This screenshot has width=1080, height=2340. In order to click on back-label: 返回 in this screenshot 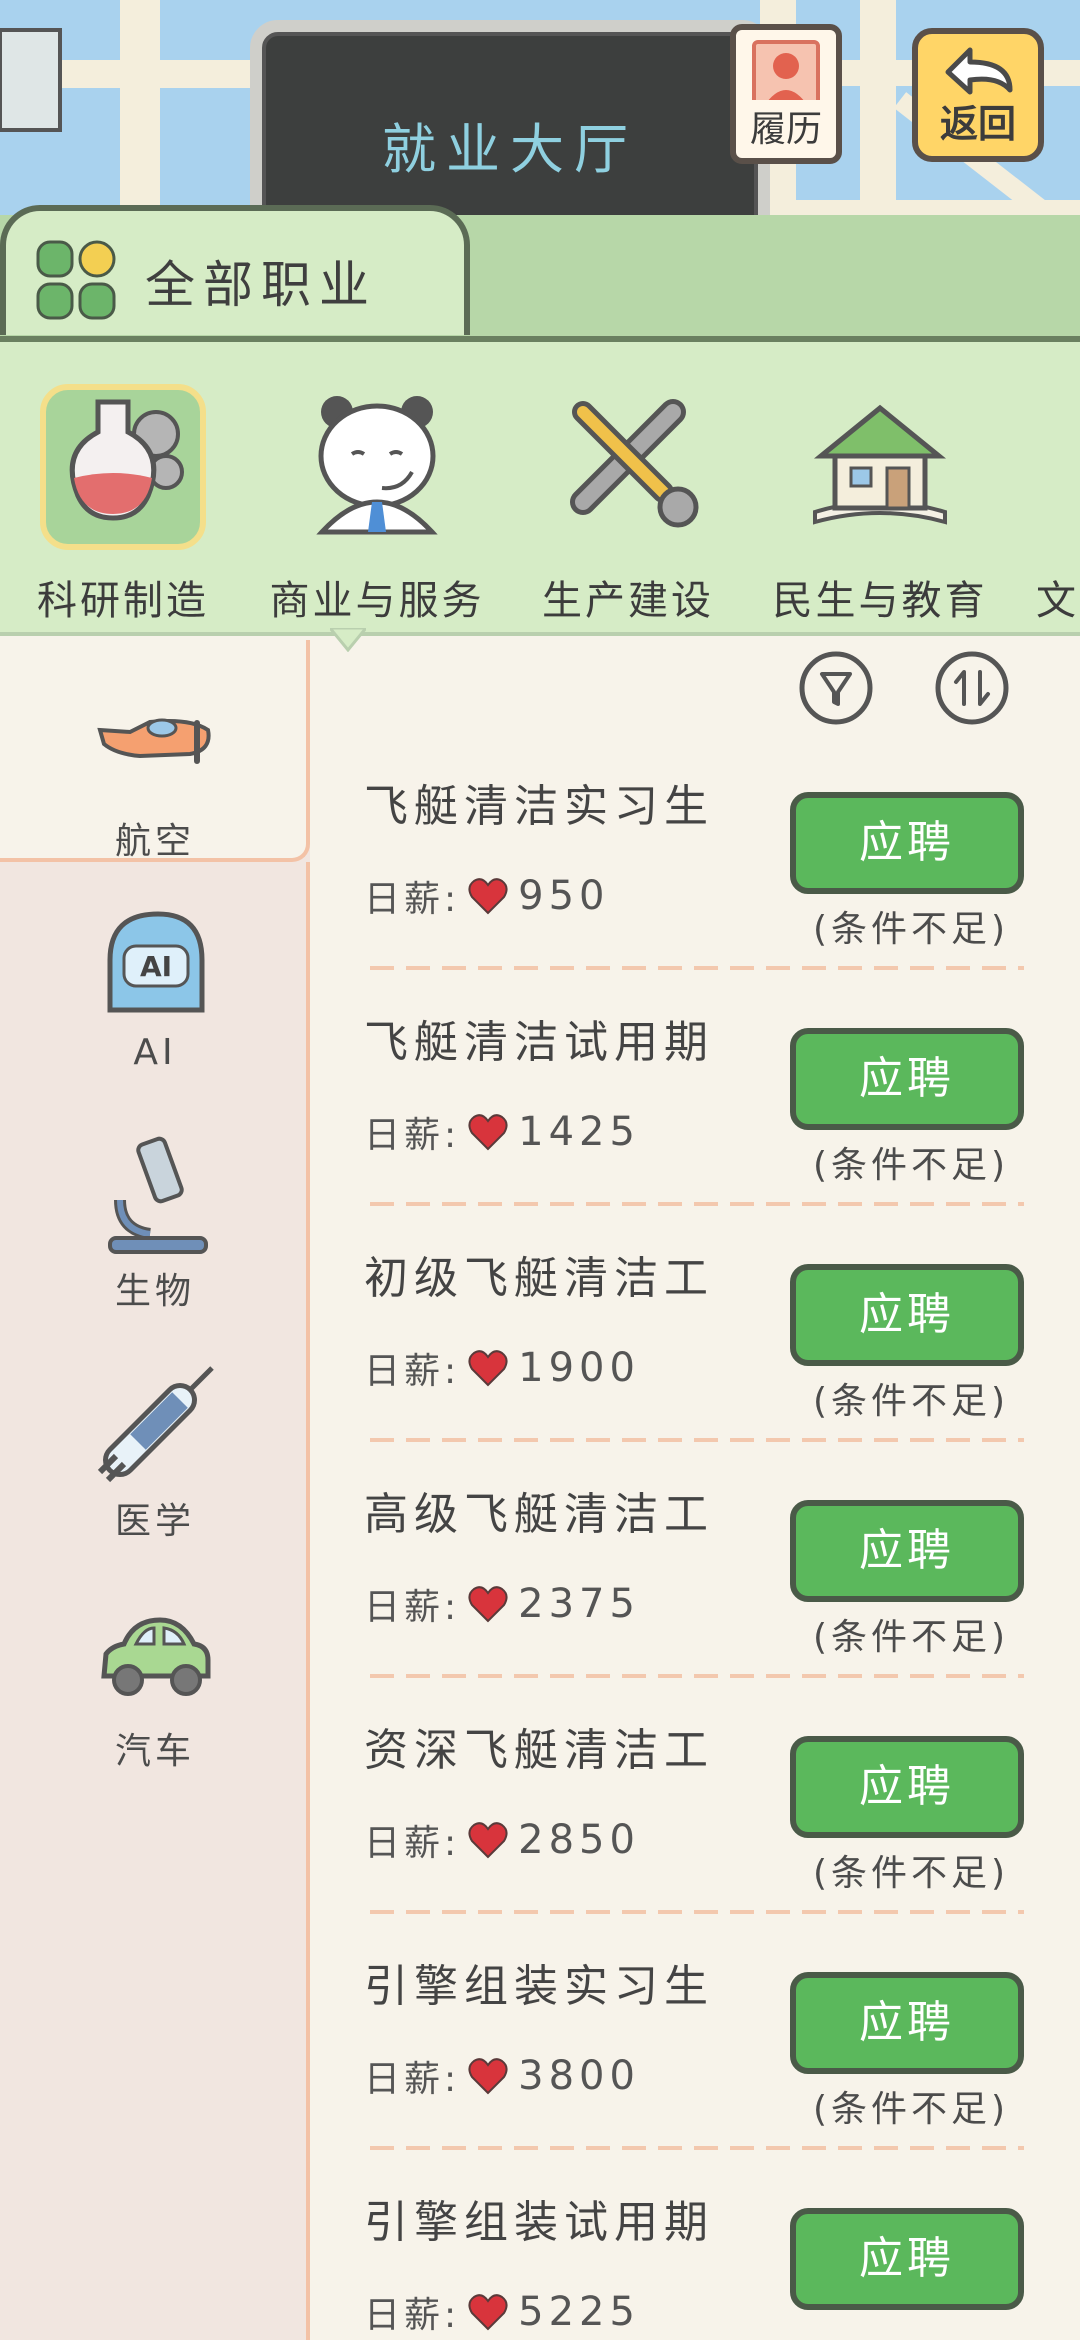, I will do `click(977, 124)`.